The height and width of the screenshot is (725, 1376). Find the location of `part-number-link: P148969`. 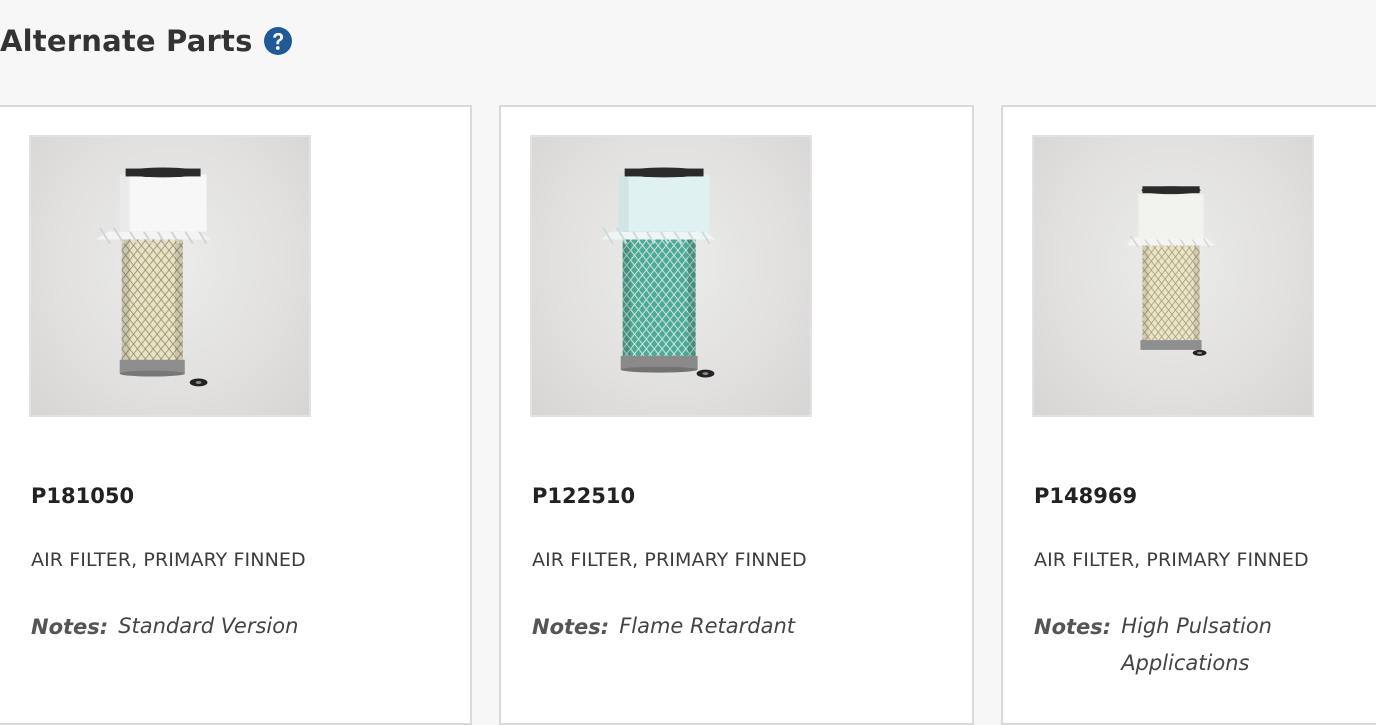

part-number-link: P148969 is located at coordinates (1085, 496).